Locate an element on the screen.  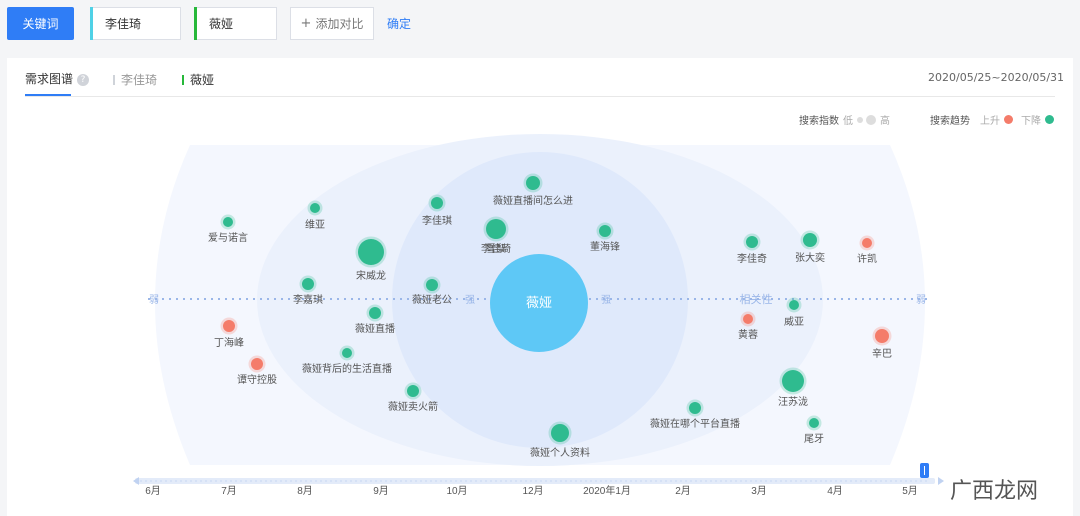
keyword-node-label: 许凯 is located at coordinates (867, 258).